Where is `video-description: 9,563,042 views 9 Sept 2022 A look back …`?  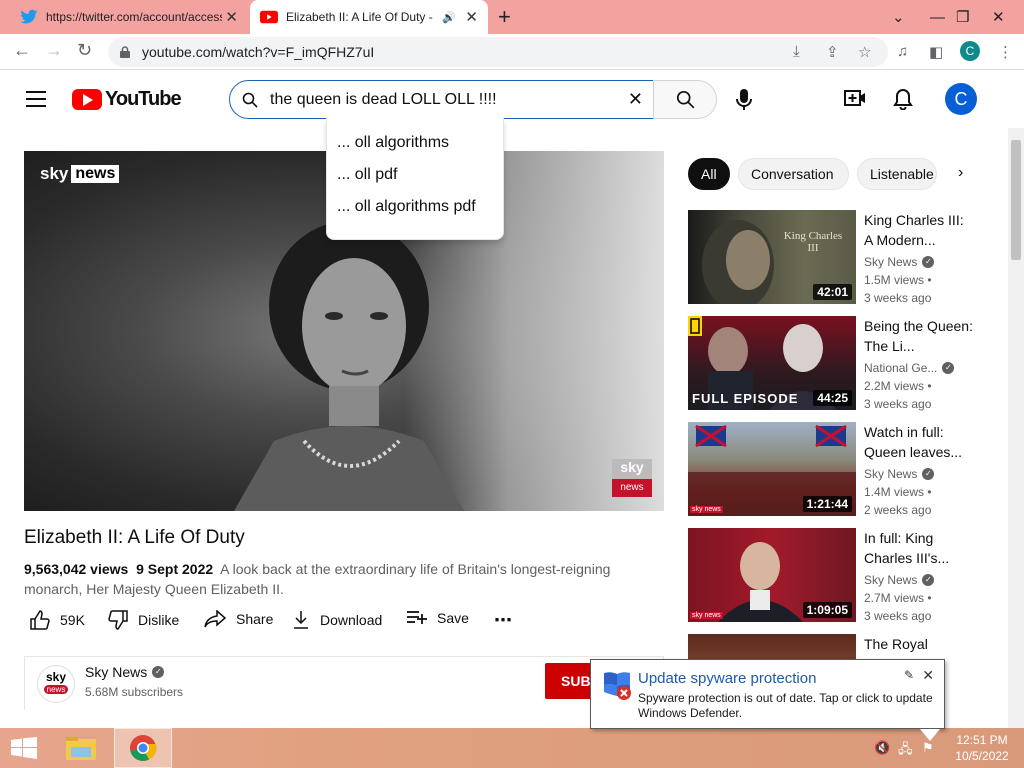 video-description: 9,563,042 views 9 Sept 2022 A look back … is located at coordinates (334, 579).